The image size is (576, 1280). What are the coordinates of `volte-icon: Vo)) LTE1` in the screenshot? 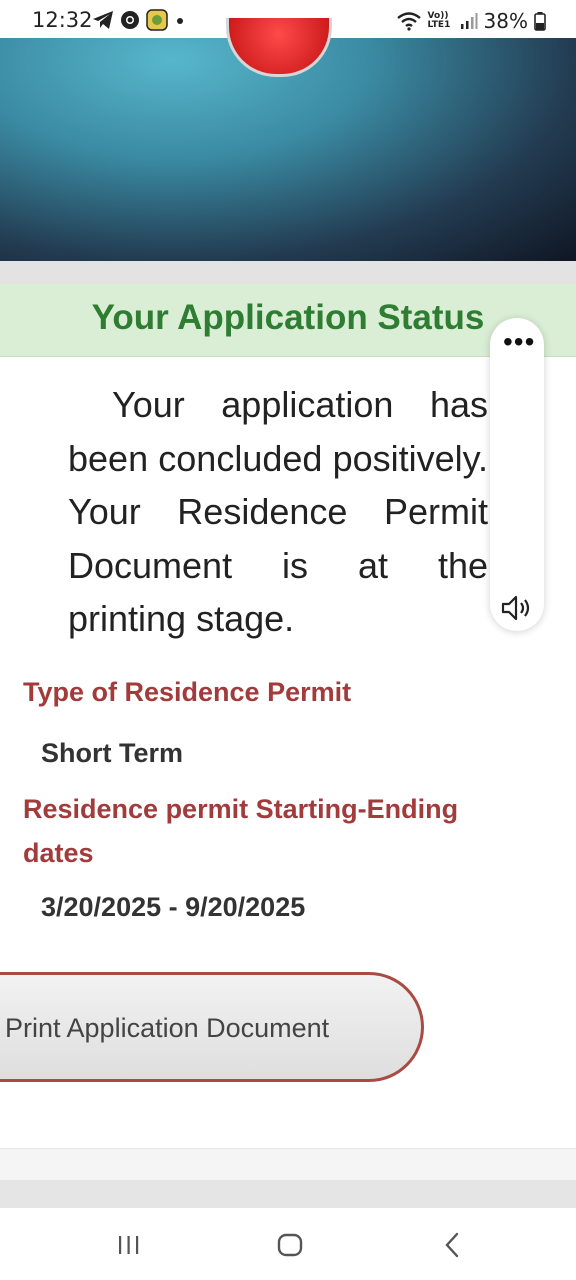 It's located at (439, 20).